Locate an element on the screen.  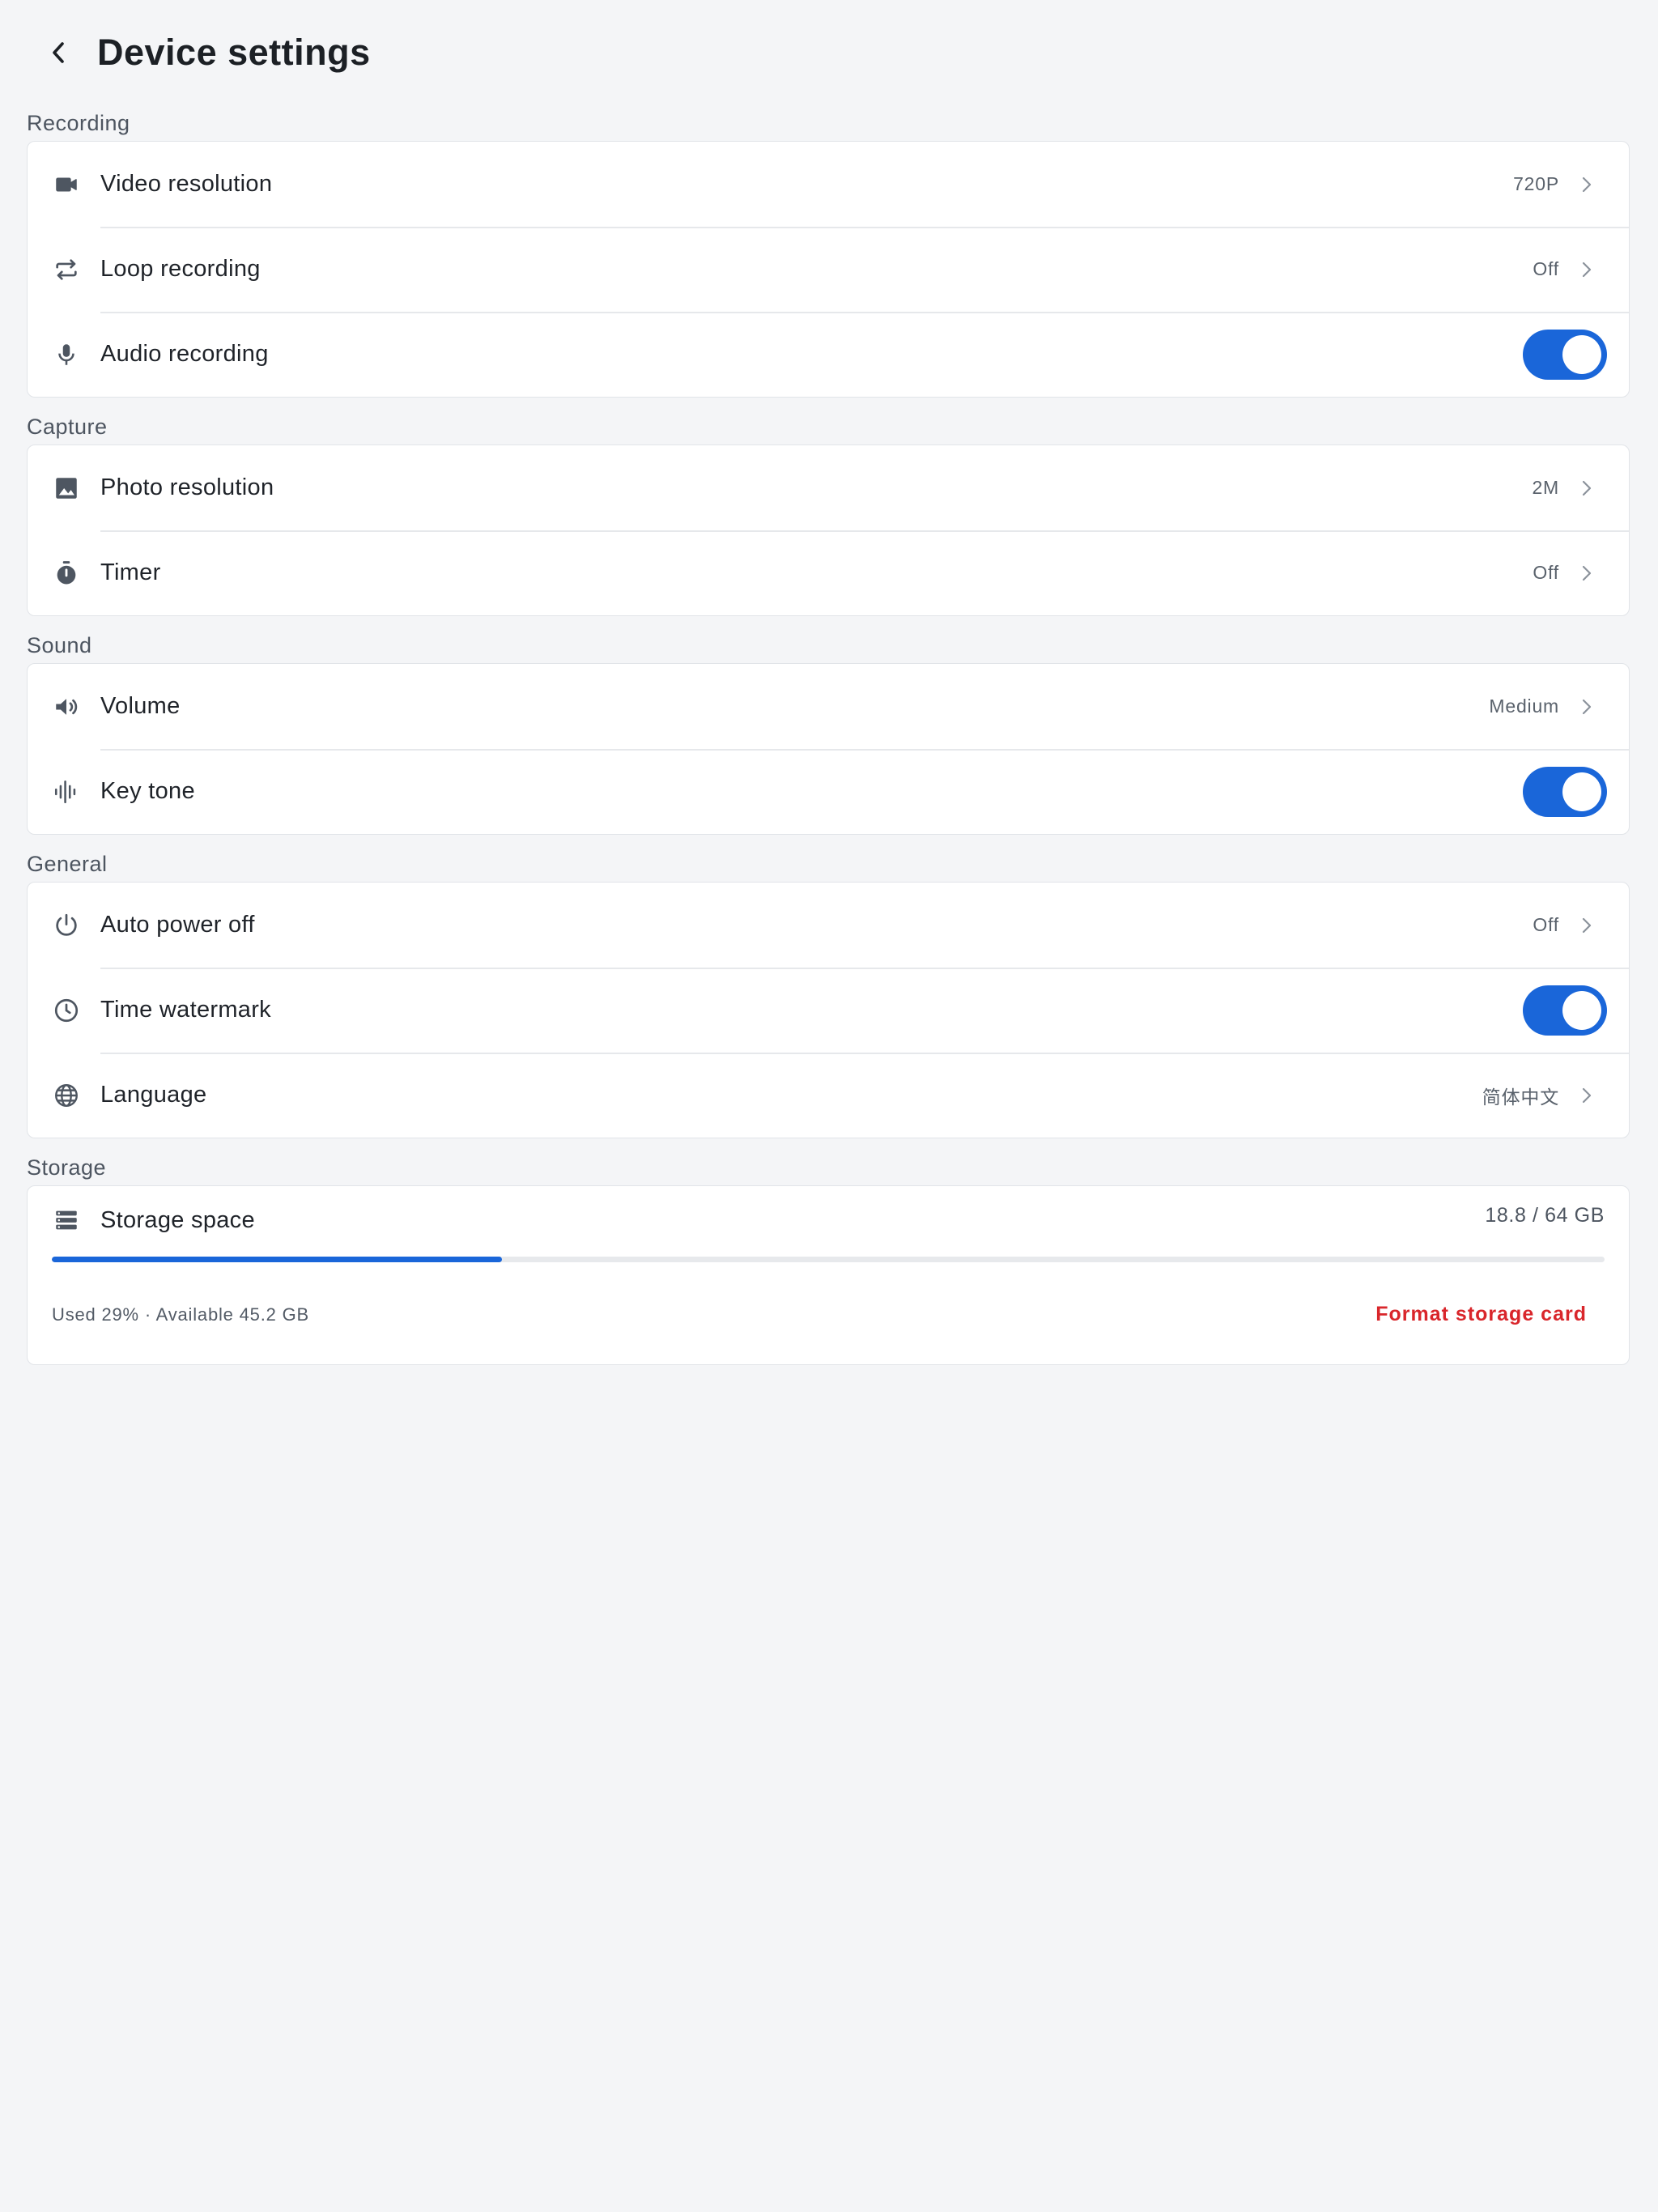
speaker-icon is located at coordinates (66, 707).